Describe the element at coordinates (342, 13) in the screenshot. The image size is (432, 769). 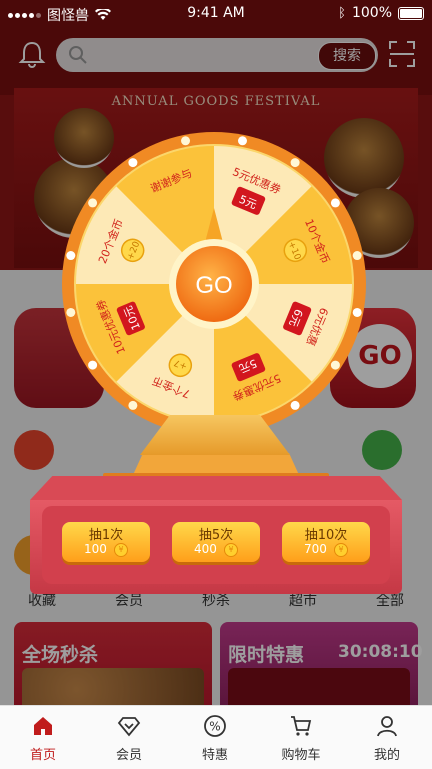
I see `bluetooth-icon: ᛒ` at that location.